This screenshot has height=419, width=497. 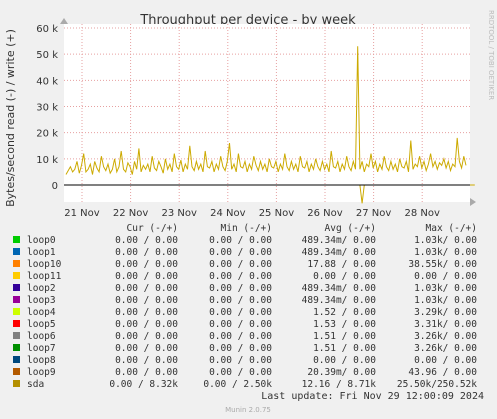 I want to click on x-tick-label: 28 Nov, so click(x=422, y=213).